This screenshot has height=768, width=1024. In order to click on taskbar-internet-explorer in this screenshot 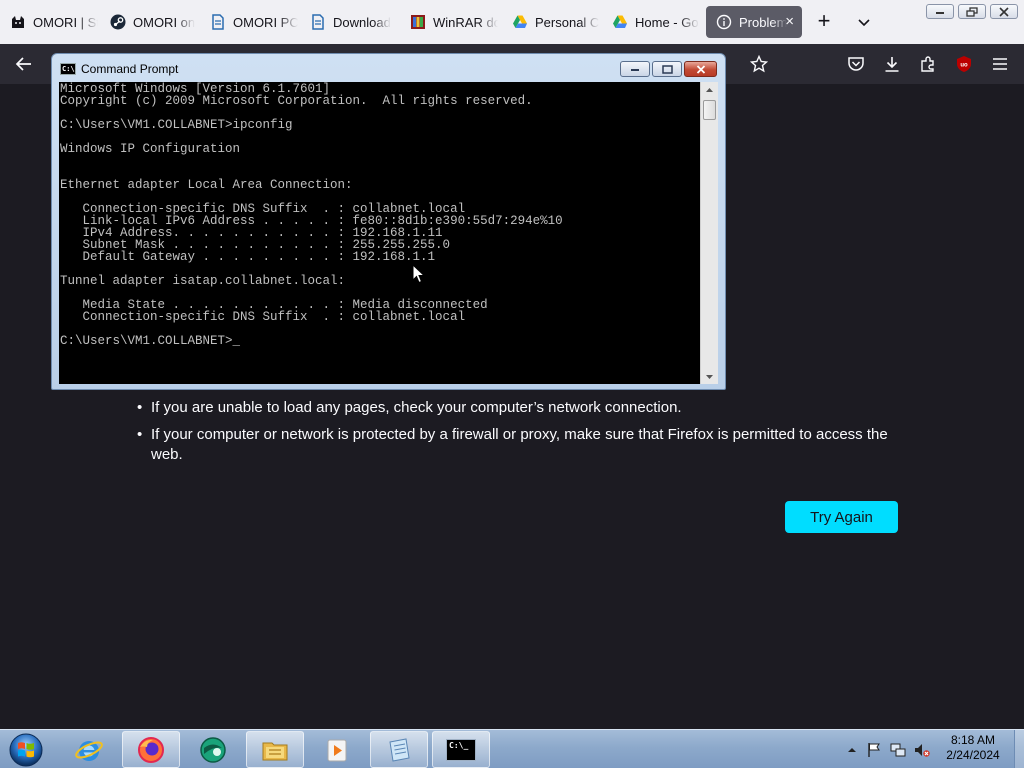, I will do `click(89, 749)`.